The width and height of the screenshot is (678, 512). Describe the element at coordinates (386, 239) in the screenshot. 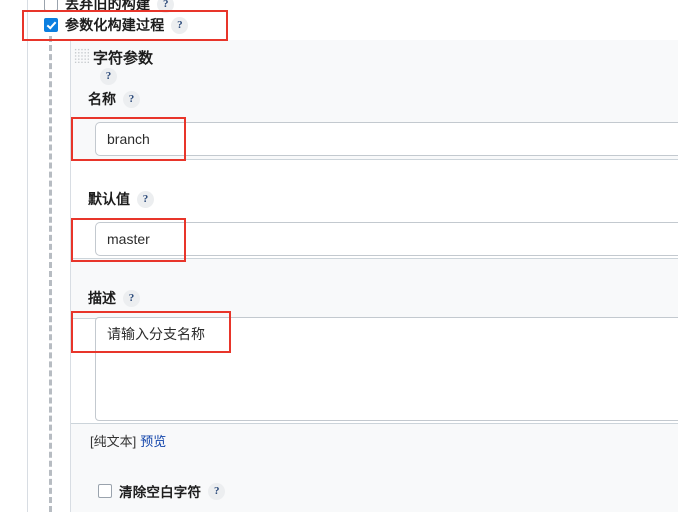

I see `default-value-input` at that location.